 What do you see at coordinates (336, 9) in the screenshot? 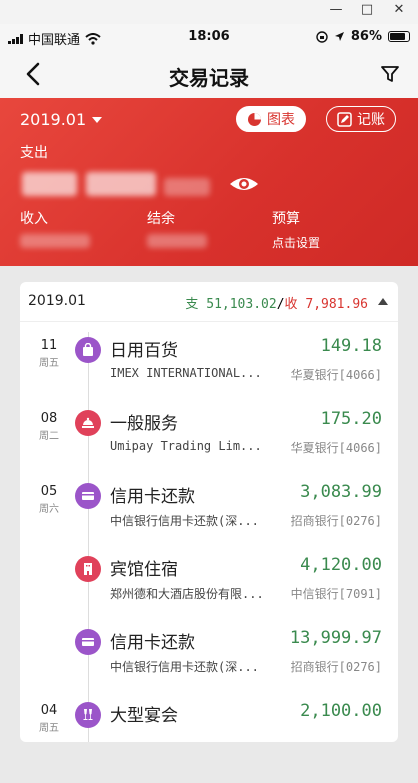
I see `minimize-button: —` at bounding box center [336, 9].